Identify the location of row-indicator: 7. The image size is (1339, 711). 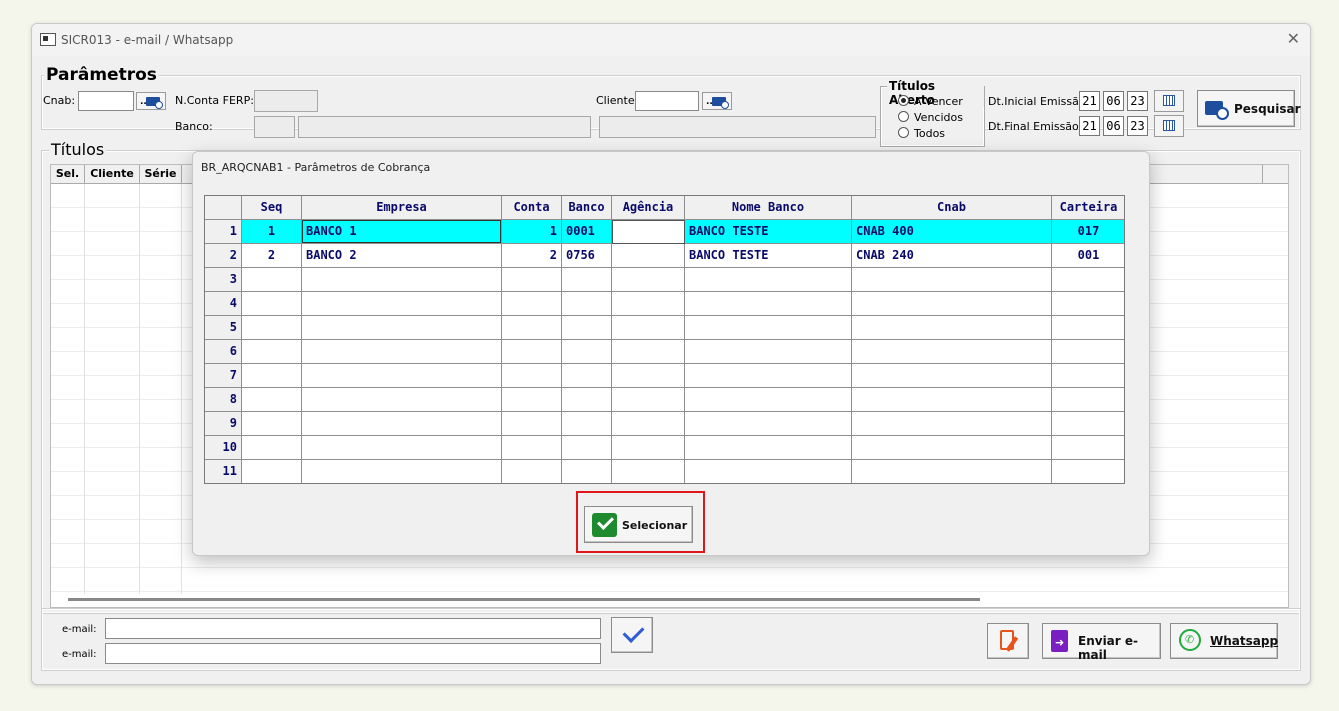
(223, 376).